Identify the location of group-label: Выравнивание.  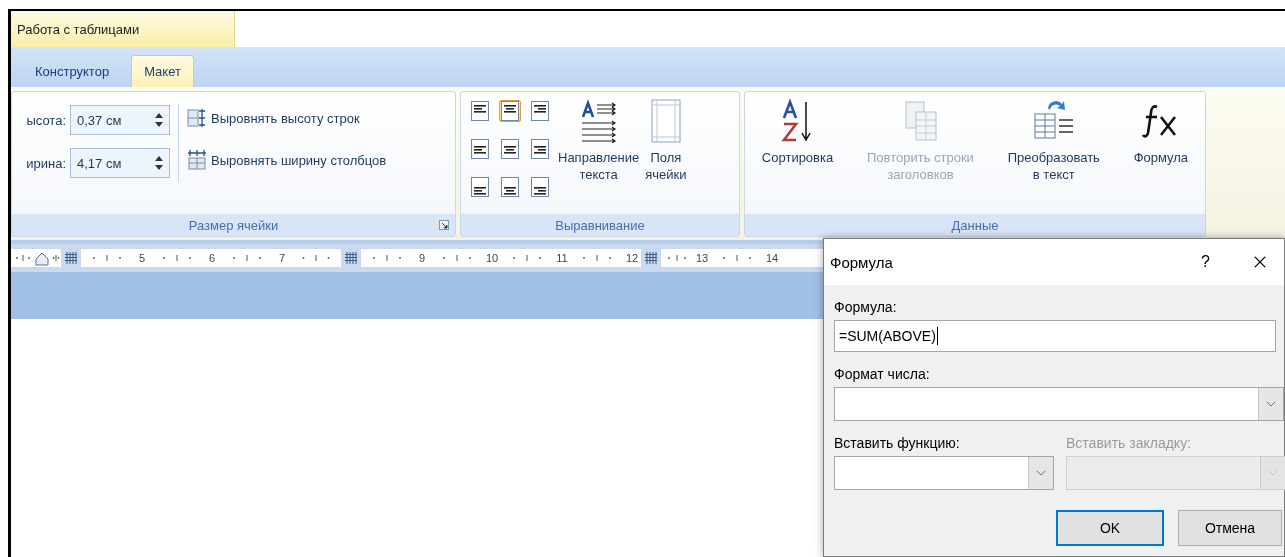
(600, 225).